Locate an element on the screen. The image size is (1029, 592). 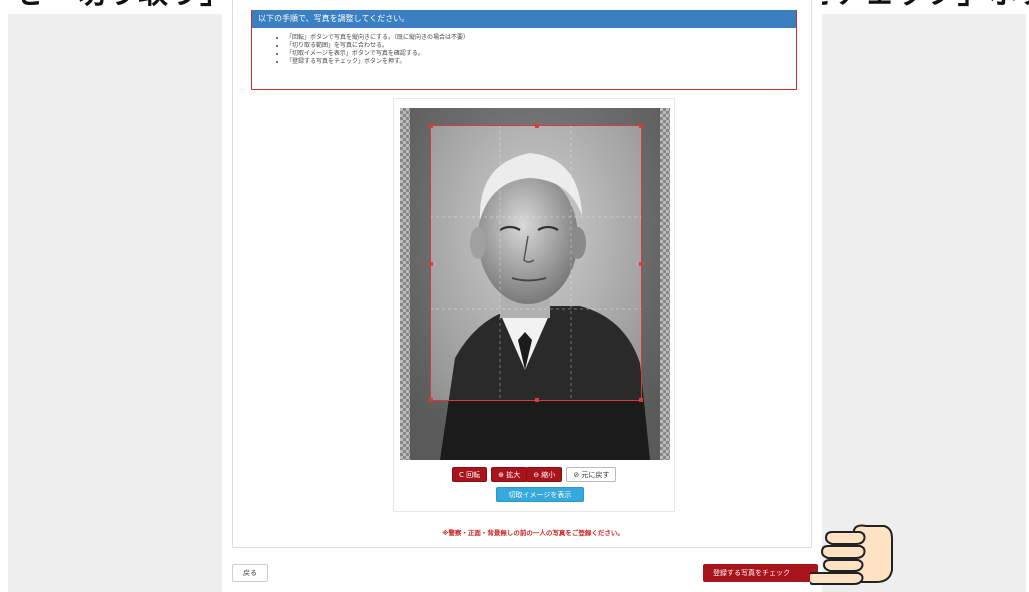
photo-notice: ※警察・正面・背景無しの前の一人の写真をご登録ください。 is located at coordinates (533, 533).